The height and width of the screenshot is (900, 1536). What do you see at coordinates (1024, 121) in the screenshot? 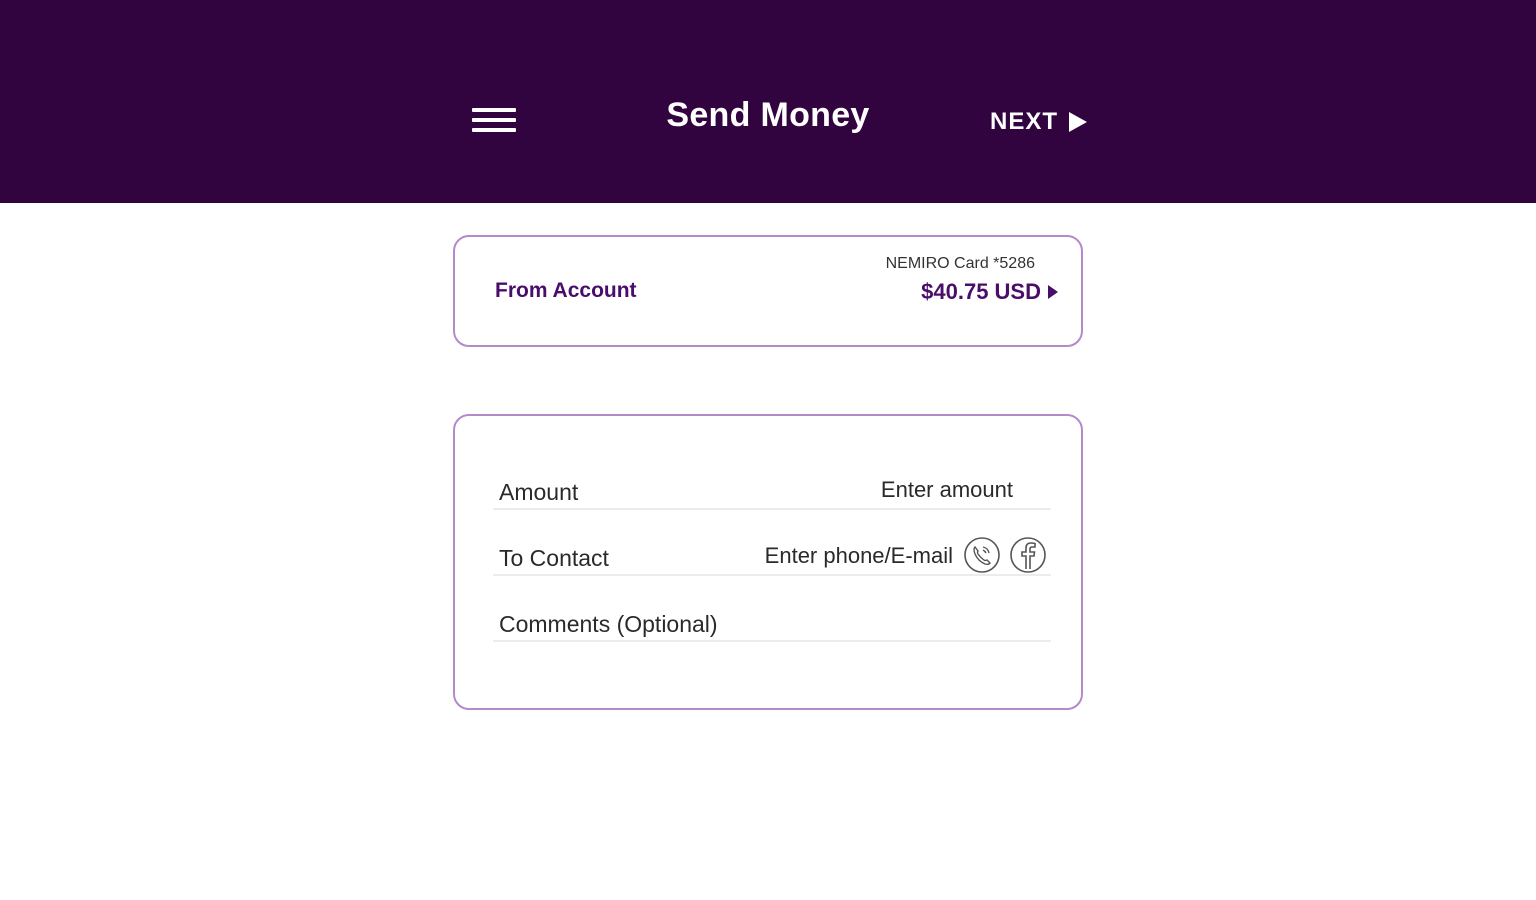
I see `next-button-label: NEXT` at bounding box center [1024, 121].